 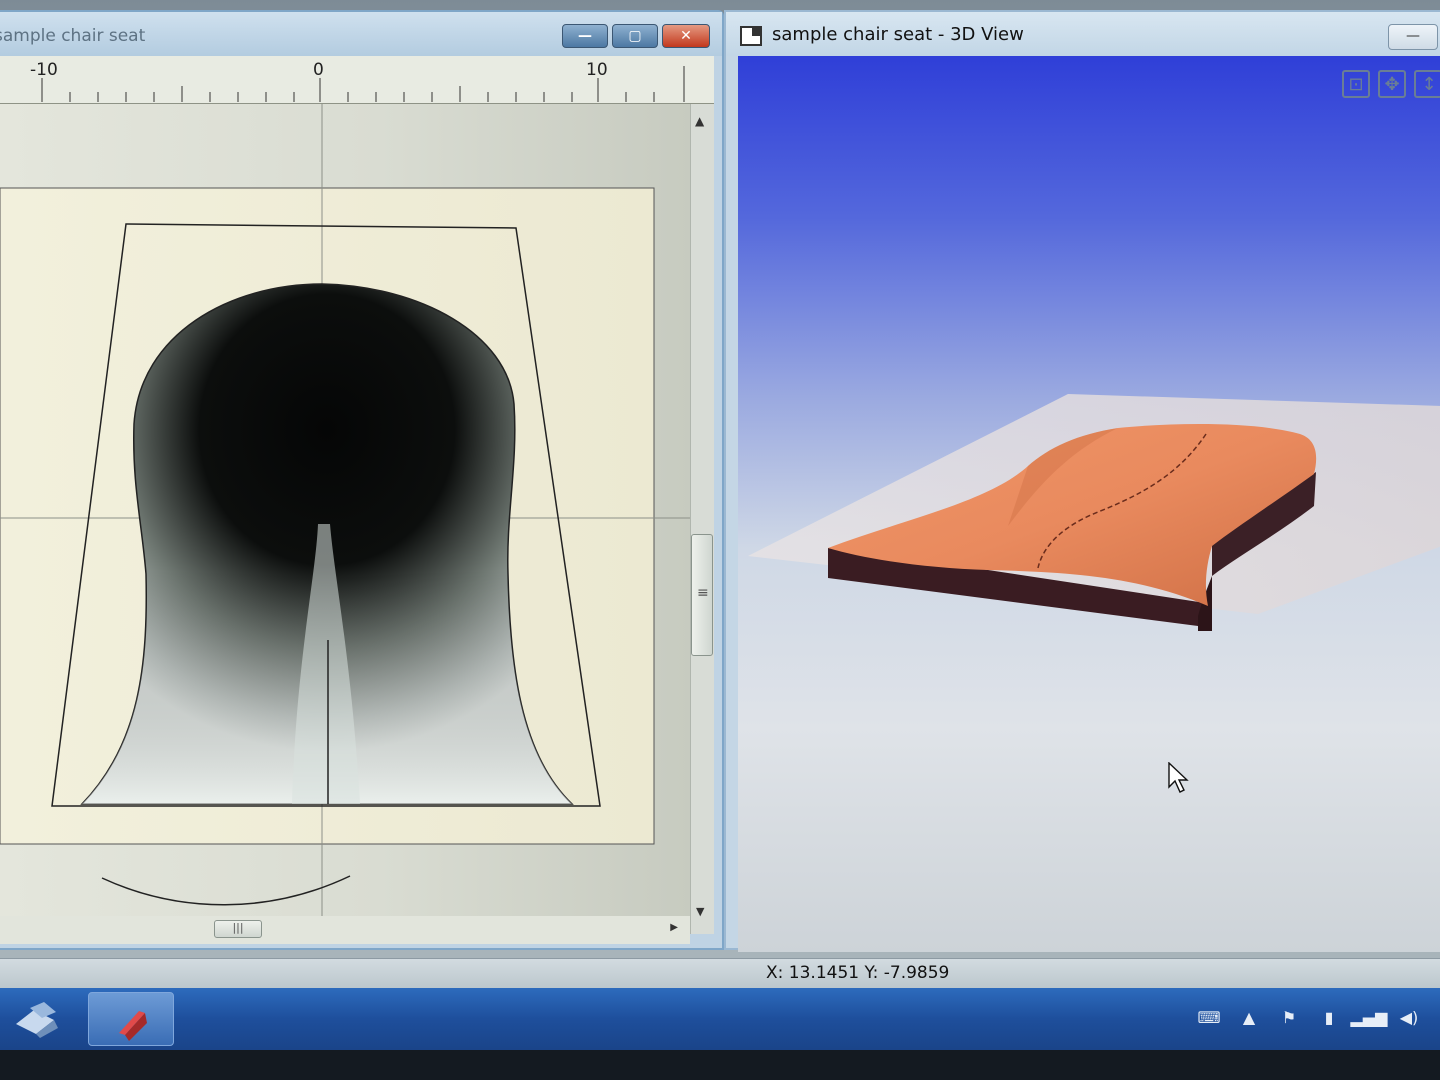 What do you see at coordinates (1178, 777) in the screenshot?
I see `mouse-cursor-icon` at bounding box center [1178, 777].